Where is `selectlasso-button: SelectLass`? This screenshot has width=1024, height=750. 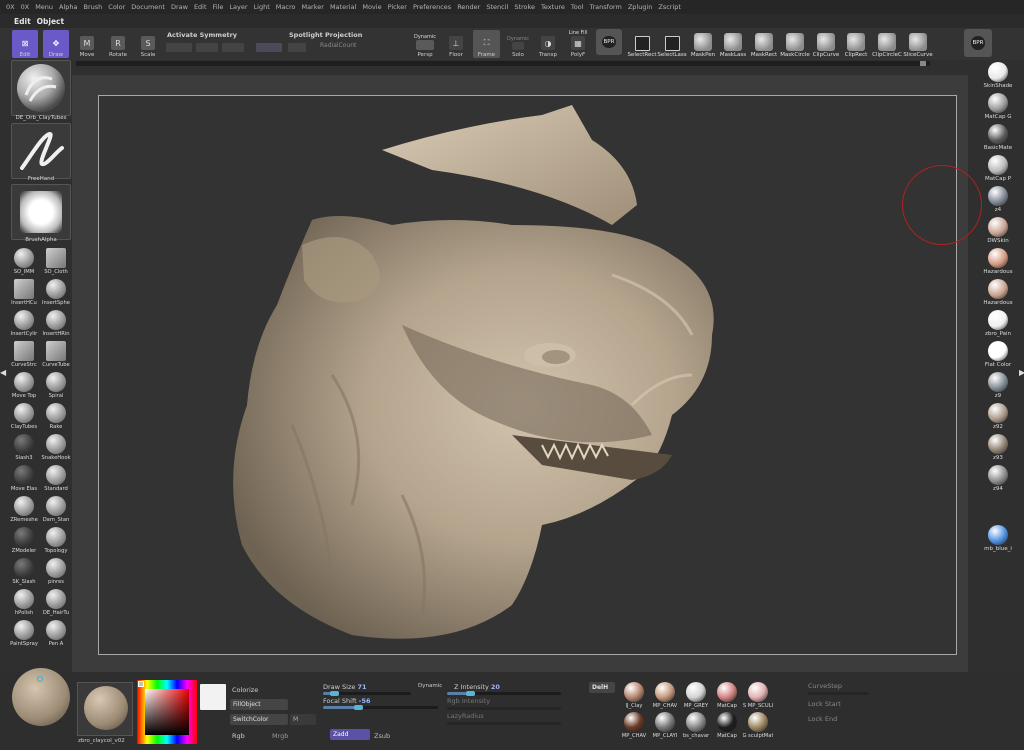 selectlasso-button: SelectLass is located at coordinates (672, 44).